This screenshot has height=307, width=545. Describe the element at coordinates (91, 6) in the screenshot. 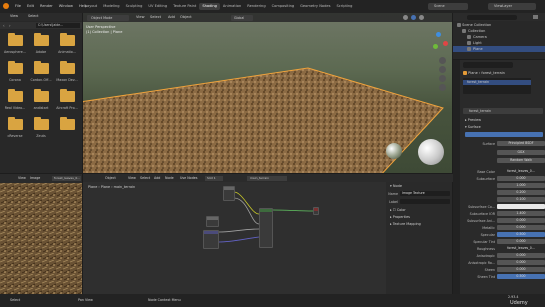

I see `tab-layout: Layout` at that location.